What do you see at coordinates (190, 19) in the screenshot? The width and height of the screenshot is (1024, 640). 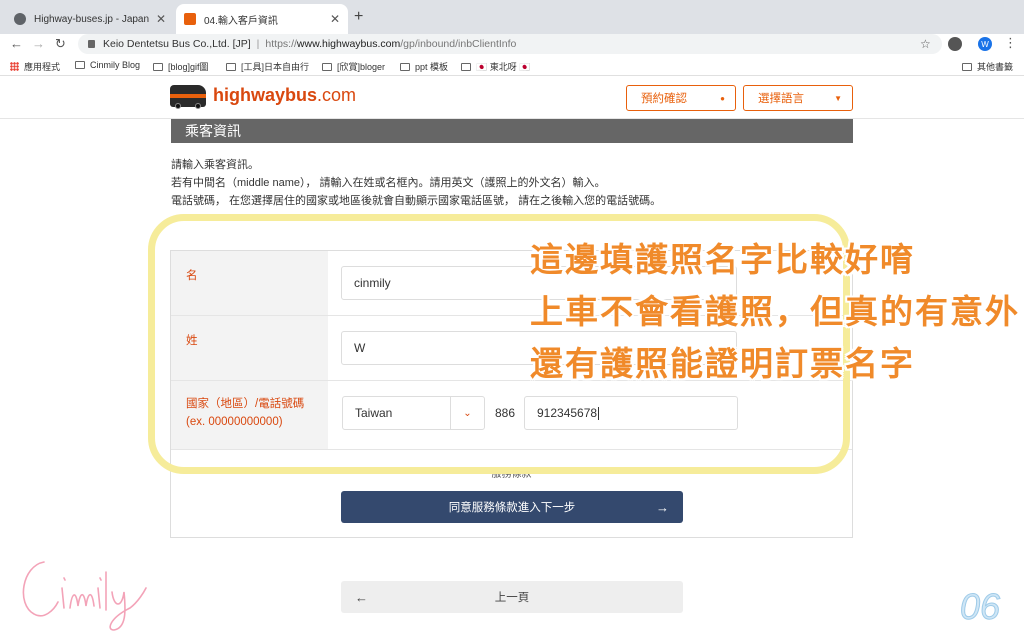 I see `bus-favicon-icon` at bounding box center [190, 19].